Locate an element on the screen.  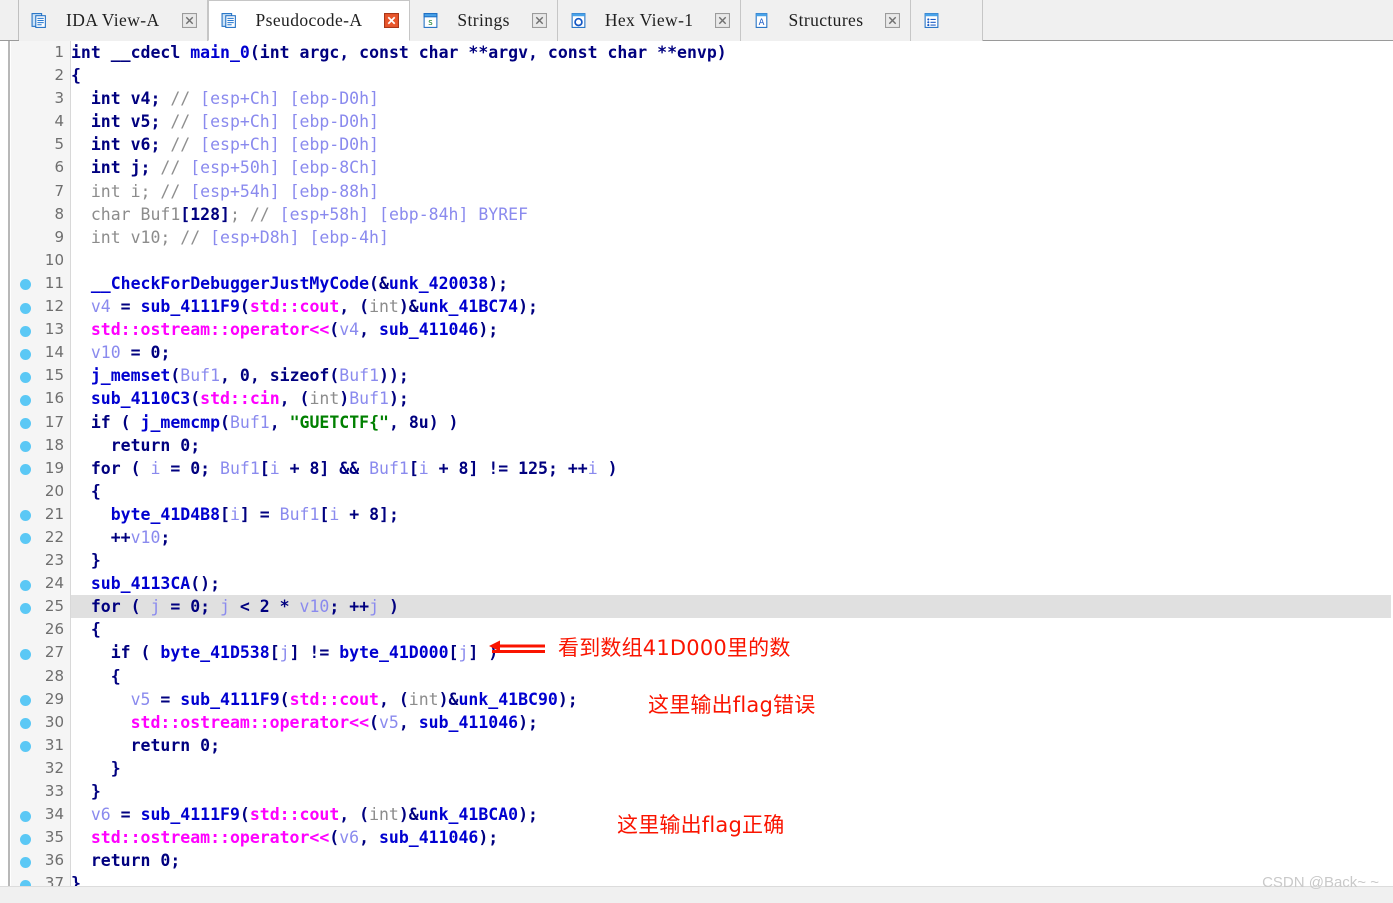
code-line-text is located at coordinates (731, 260).